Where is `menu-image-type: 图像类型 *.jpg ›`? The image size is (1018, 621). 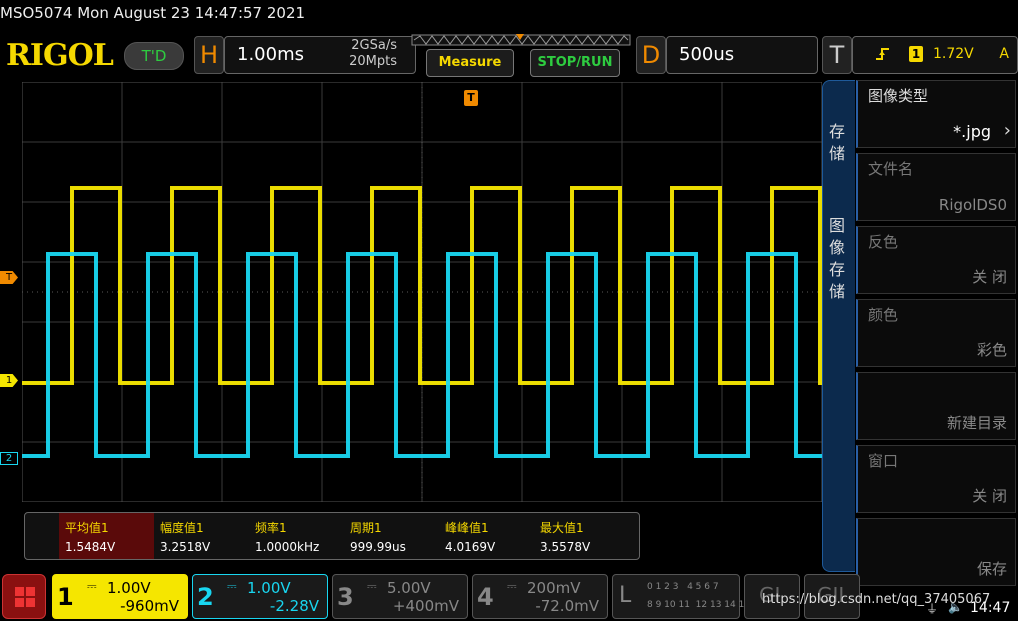
menu-image-type: 图像类型 *.jpg › is located at coordinates (936, 114).